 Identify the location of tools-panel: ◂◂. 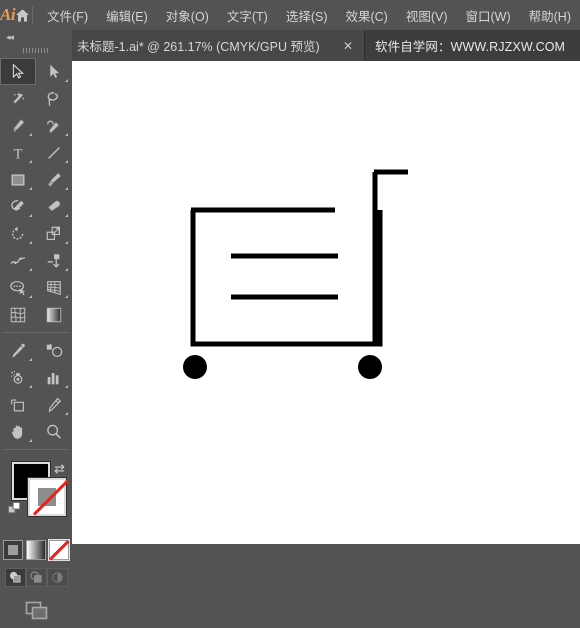
(36, 287).